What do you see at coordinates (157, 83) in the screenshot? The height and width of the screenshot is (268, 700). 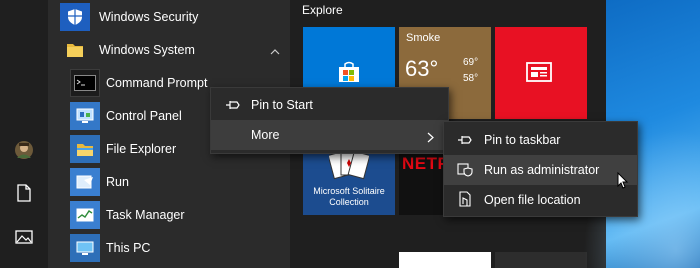 I see `app-label: Command Prompt` at bounding box center [157, 83].